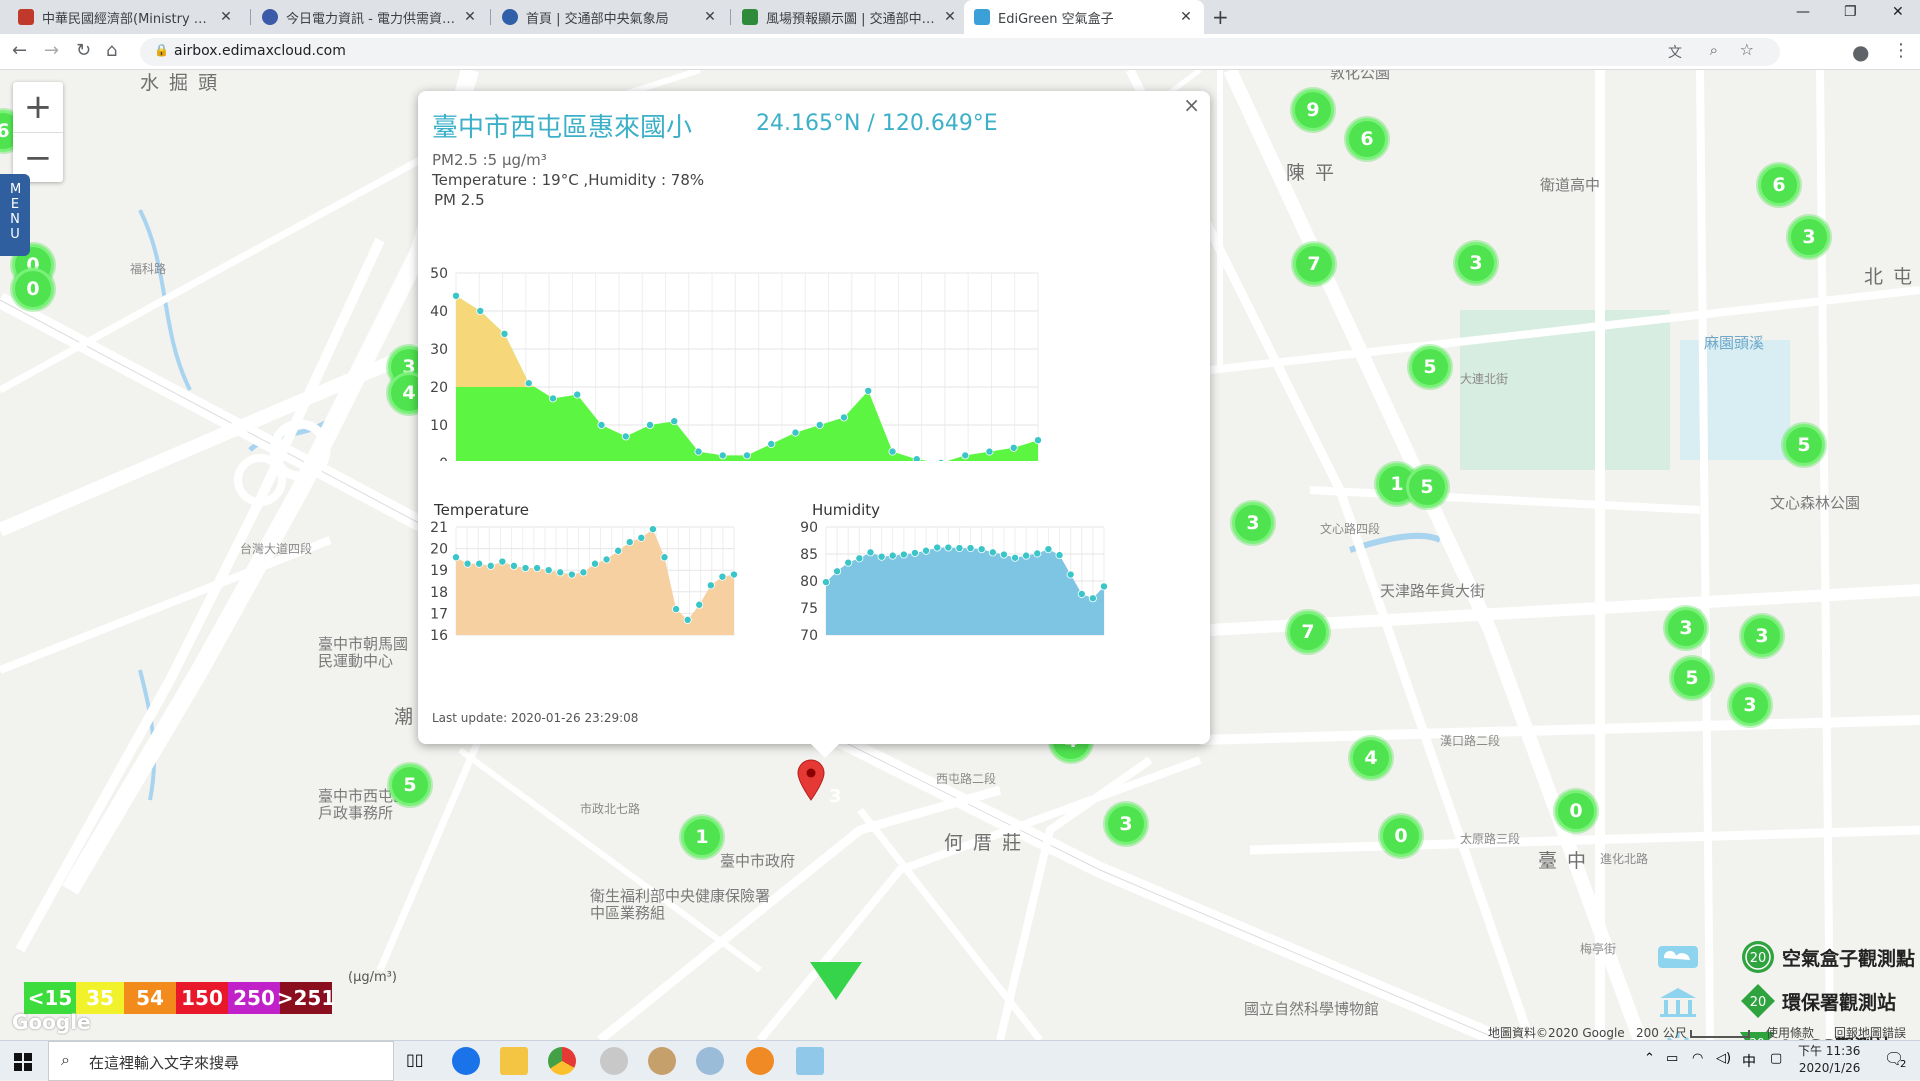 Image resolution: width=1920 pixels, height=1081 pixels. I want to click on cloud-station-icon, so click(1678, 957).